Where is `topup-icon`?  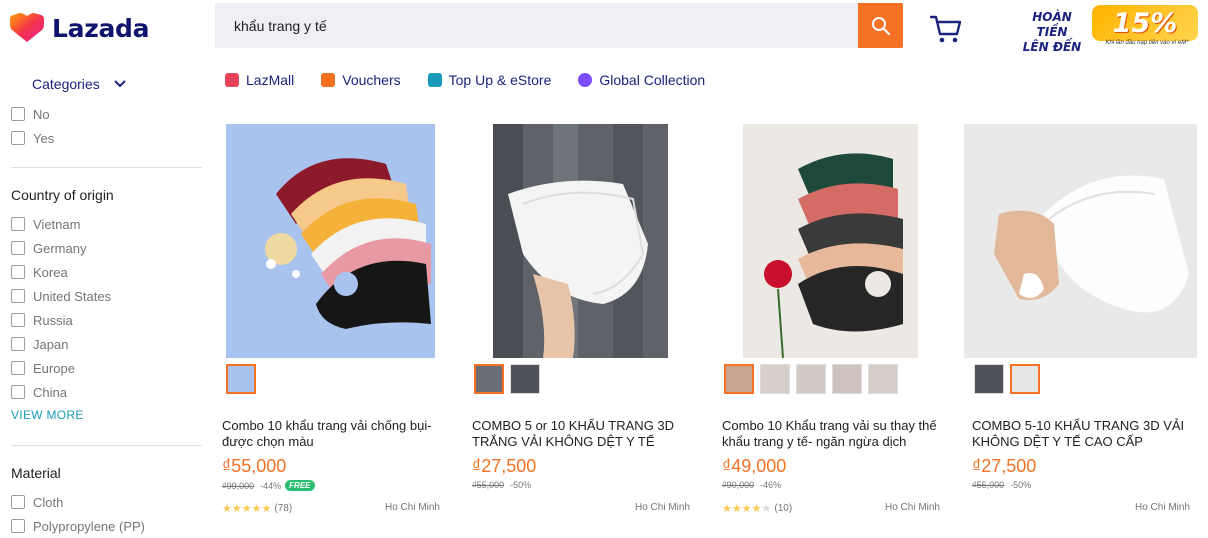
topup-icon is located at coordinates (434, 80).